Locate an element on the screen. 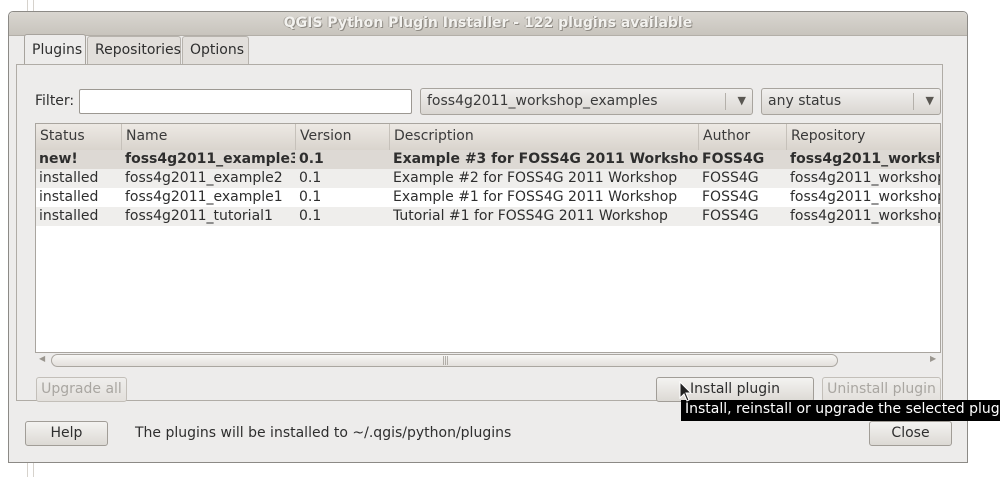 The width and height of the screenshot is (1000, 477). column-header-name: Name is located at coordinates (209, 137).